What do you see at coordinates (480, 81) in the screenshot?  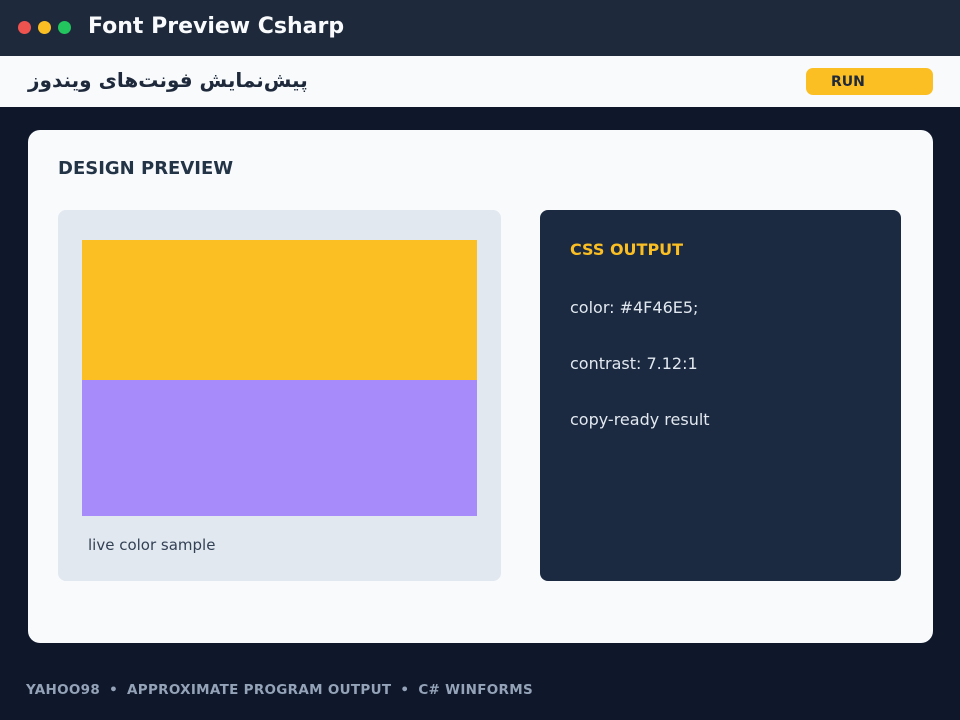 I see `toolbar: پیش‌نمایش فونت‌های ویندوز RUN` at bounding box center [480, 81].